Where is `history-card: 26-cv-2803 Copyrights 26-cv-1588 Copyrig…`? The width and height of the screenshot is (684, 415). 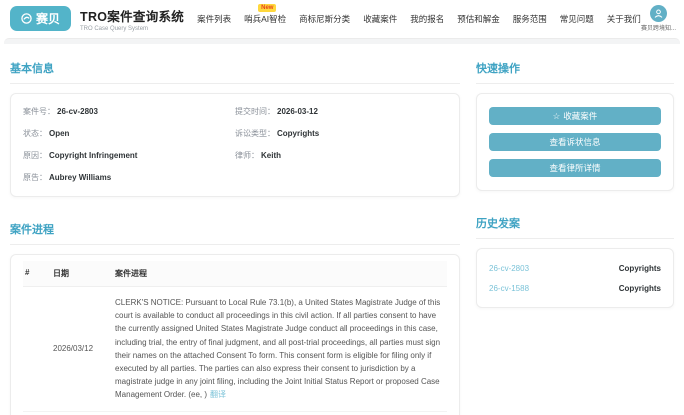
history-card: 26-cv-2803 Copyrights 26-cv-1588 Copyrig… is located at coordinates (575, 278).